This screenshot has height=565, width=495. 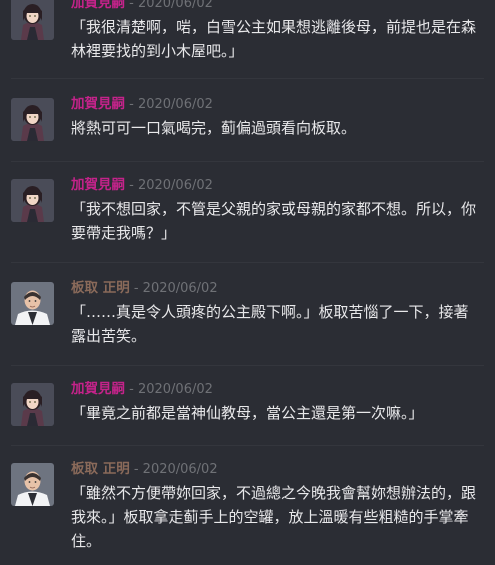 What do you see at coordinates (274, 221) in the screenshot?
I see `message-text: 「我不想回家，不管是父親的家或母親的家都不想。所以，你要帶走我嗎？」` at bounding box center [274, 221].